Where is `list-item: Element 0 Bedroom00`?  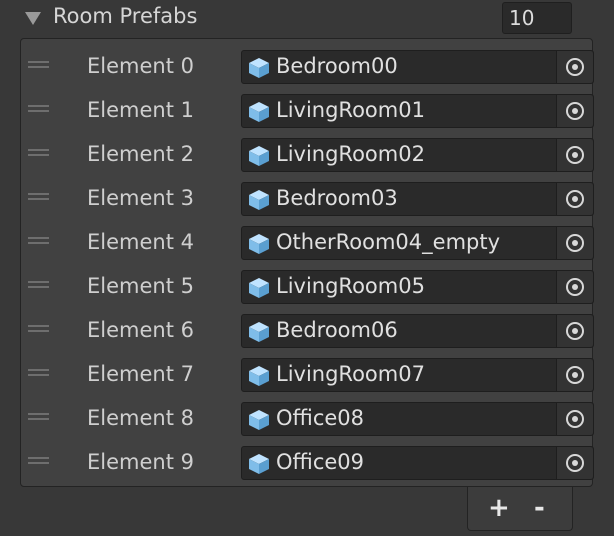 list-item: Element 0 Bedroom00 is located at coordinates (307, 65).